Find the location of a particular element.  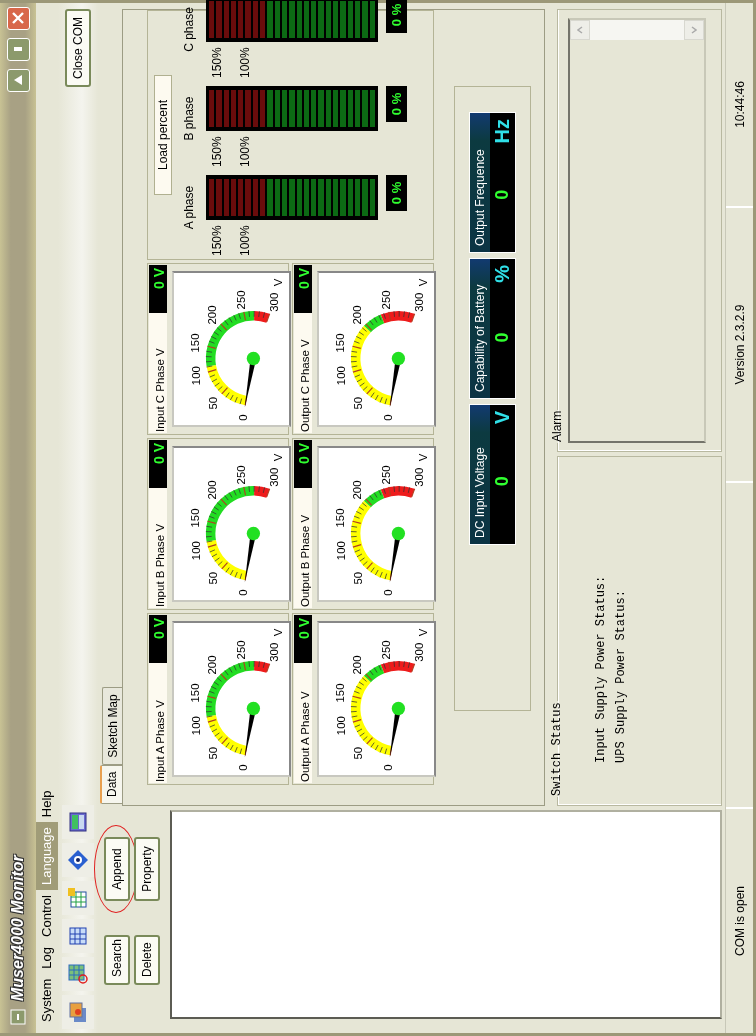

meter-unit: % is located at coordinates (502, 274).